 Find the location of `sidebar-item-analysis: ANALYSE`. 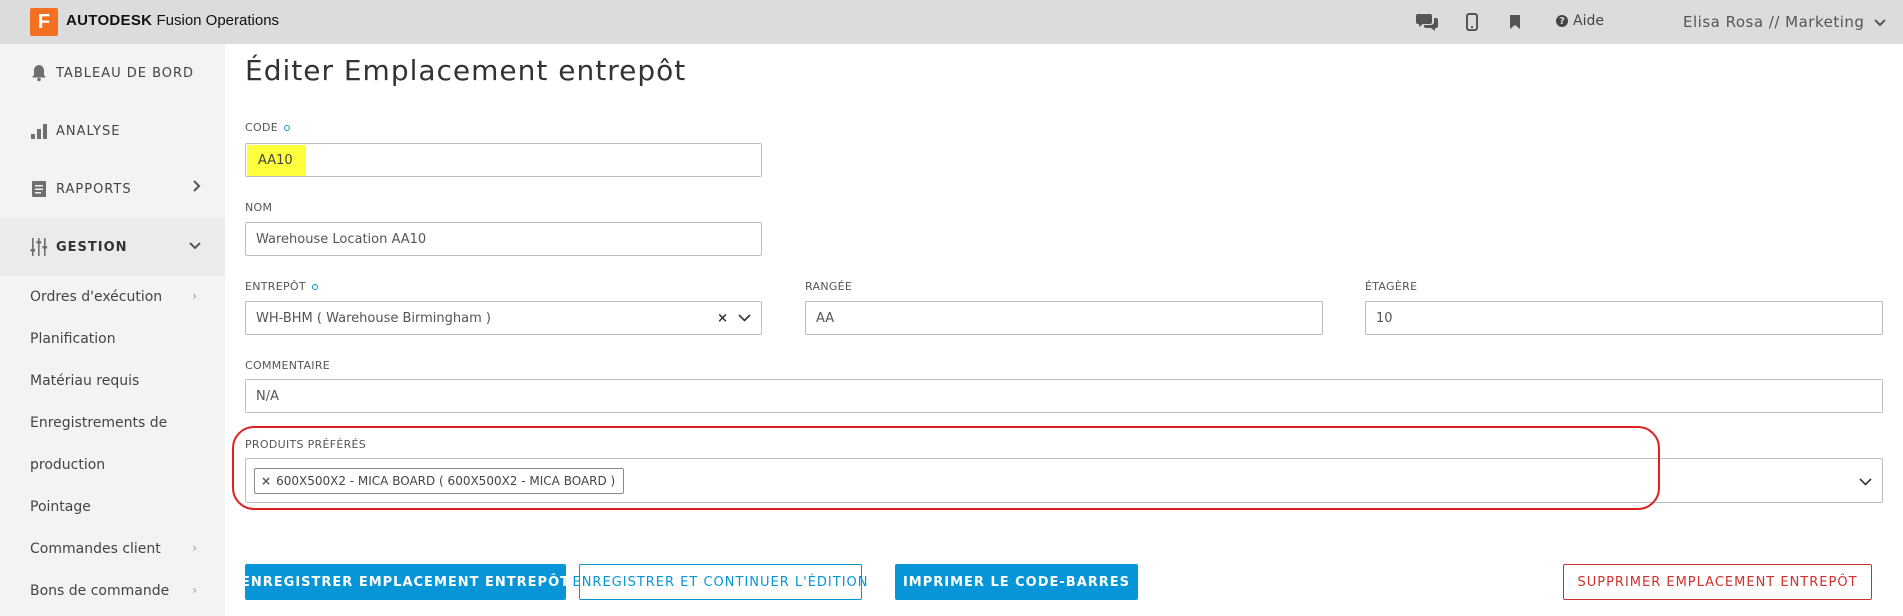

sidebar-item-analysis: ANALYSE is located at coordinates (112, 131).